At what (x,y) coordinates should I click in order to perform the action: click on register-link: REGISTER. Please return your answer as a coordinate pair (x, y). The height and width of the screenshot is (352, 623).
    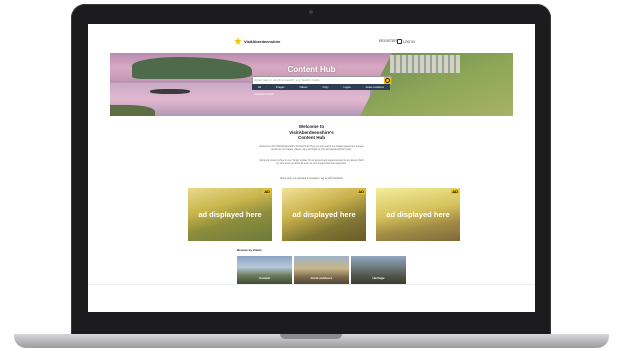
    Looking at the image, I should click on (388, 41).